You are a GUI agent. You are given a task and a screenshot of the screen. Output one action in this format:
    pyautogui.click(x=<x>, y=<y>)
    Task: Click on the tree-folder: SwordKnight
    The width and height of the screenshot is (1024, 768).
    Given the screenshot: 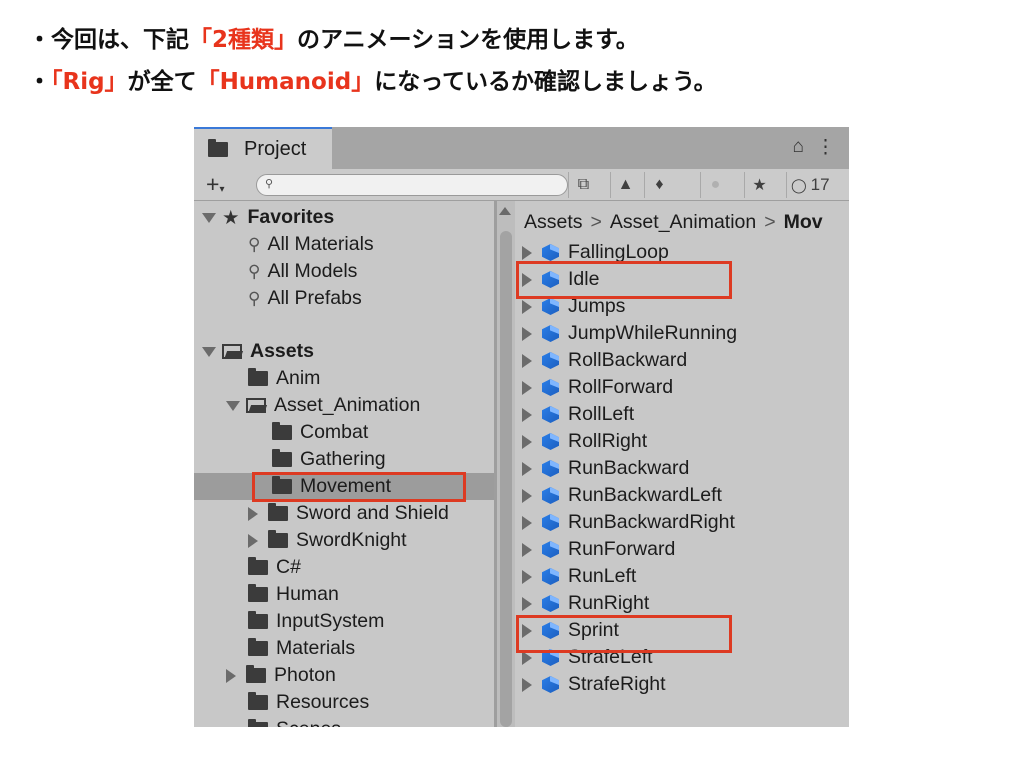 What is the action you would take?
    pyautogui.click(x=327, y=540)
    